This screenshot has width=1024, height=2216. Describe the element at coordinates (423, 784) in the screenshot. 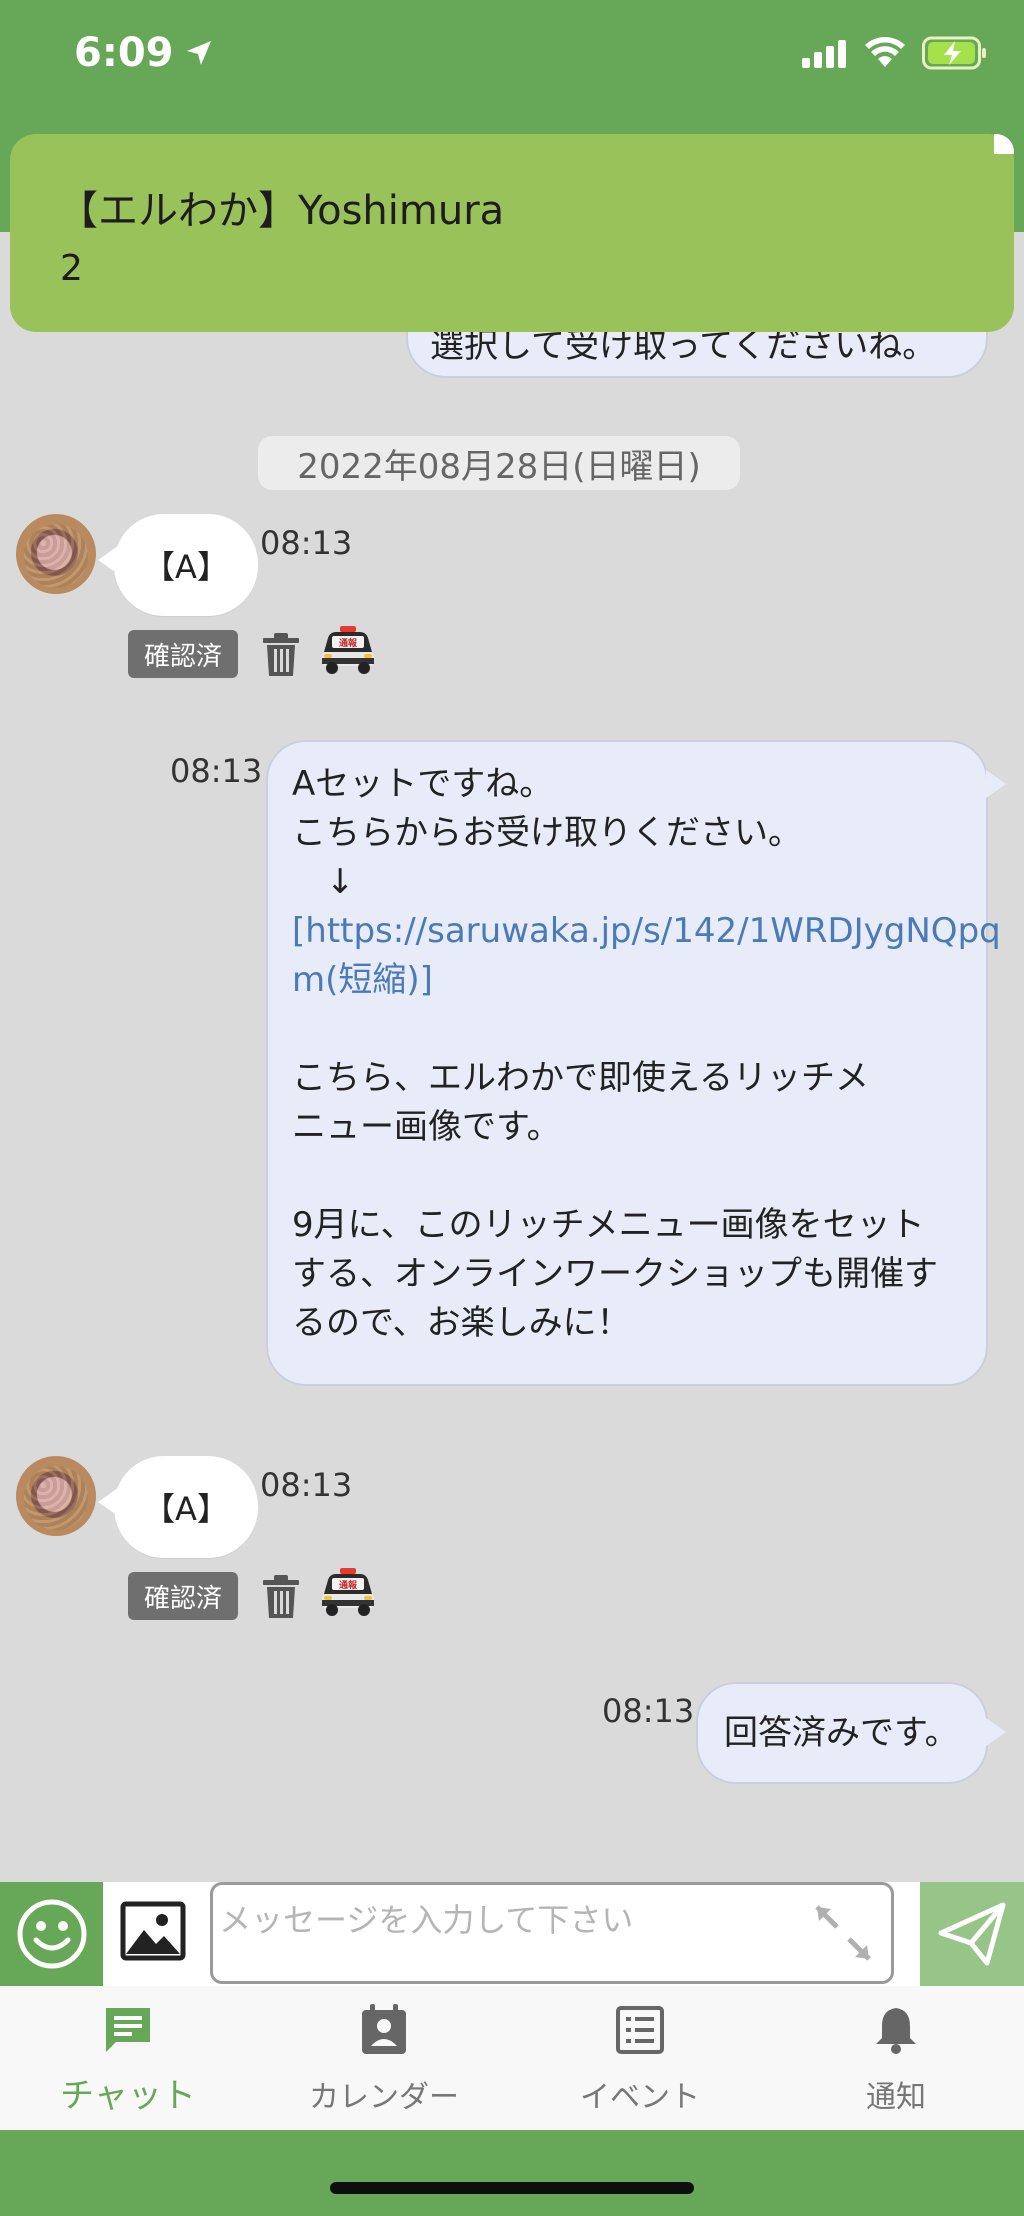

I see `message-line: Aセットですね。` at that location.